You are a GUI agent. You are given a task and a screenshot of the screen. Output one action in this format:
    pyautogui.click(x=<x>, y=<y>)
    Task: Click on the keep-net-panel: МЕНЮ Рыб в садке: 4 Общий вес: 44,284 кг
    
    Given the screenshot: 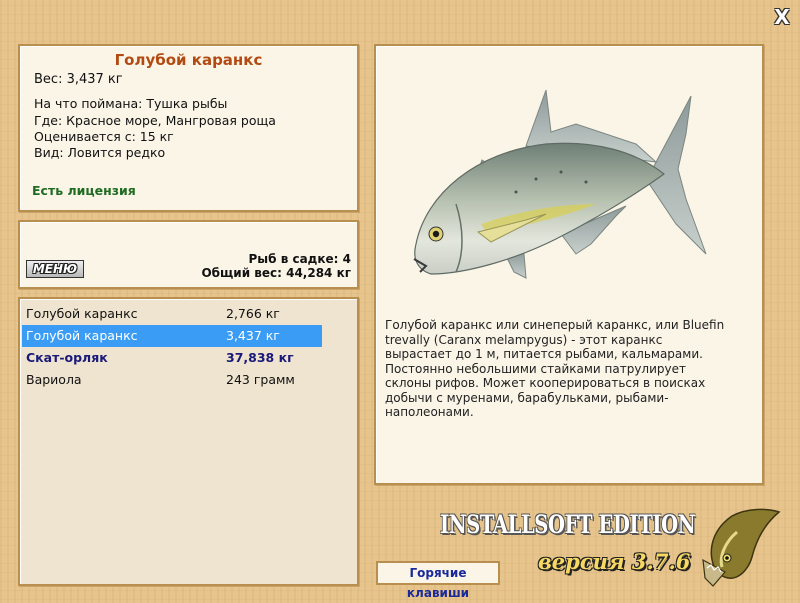 What is the action you would take?
    pyautogui.click(x=188, y=254)
    